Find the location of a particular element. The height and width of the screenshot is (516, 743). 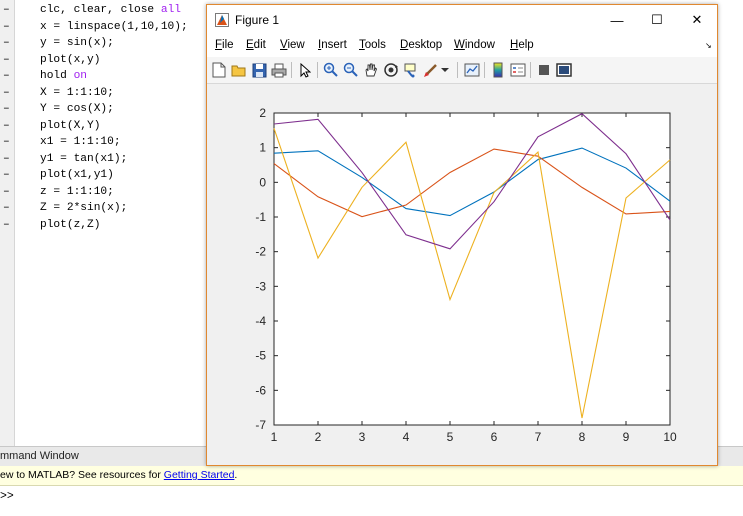

maximize-button: ☐ is located at coordinates (657, 20).